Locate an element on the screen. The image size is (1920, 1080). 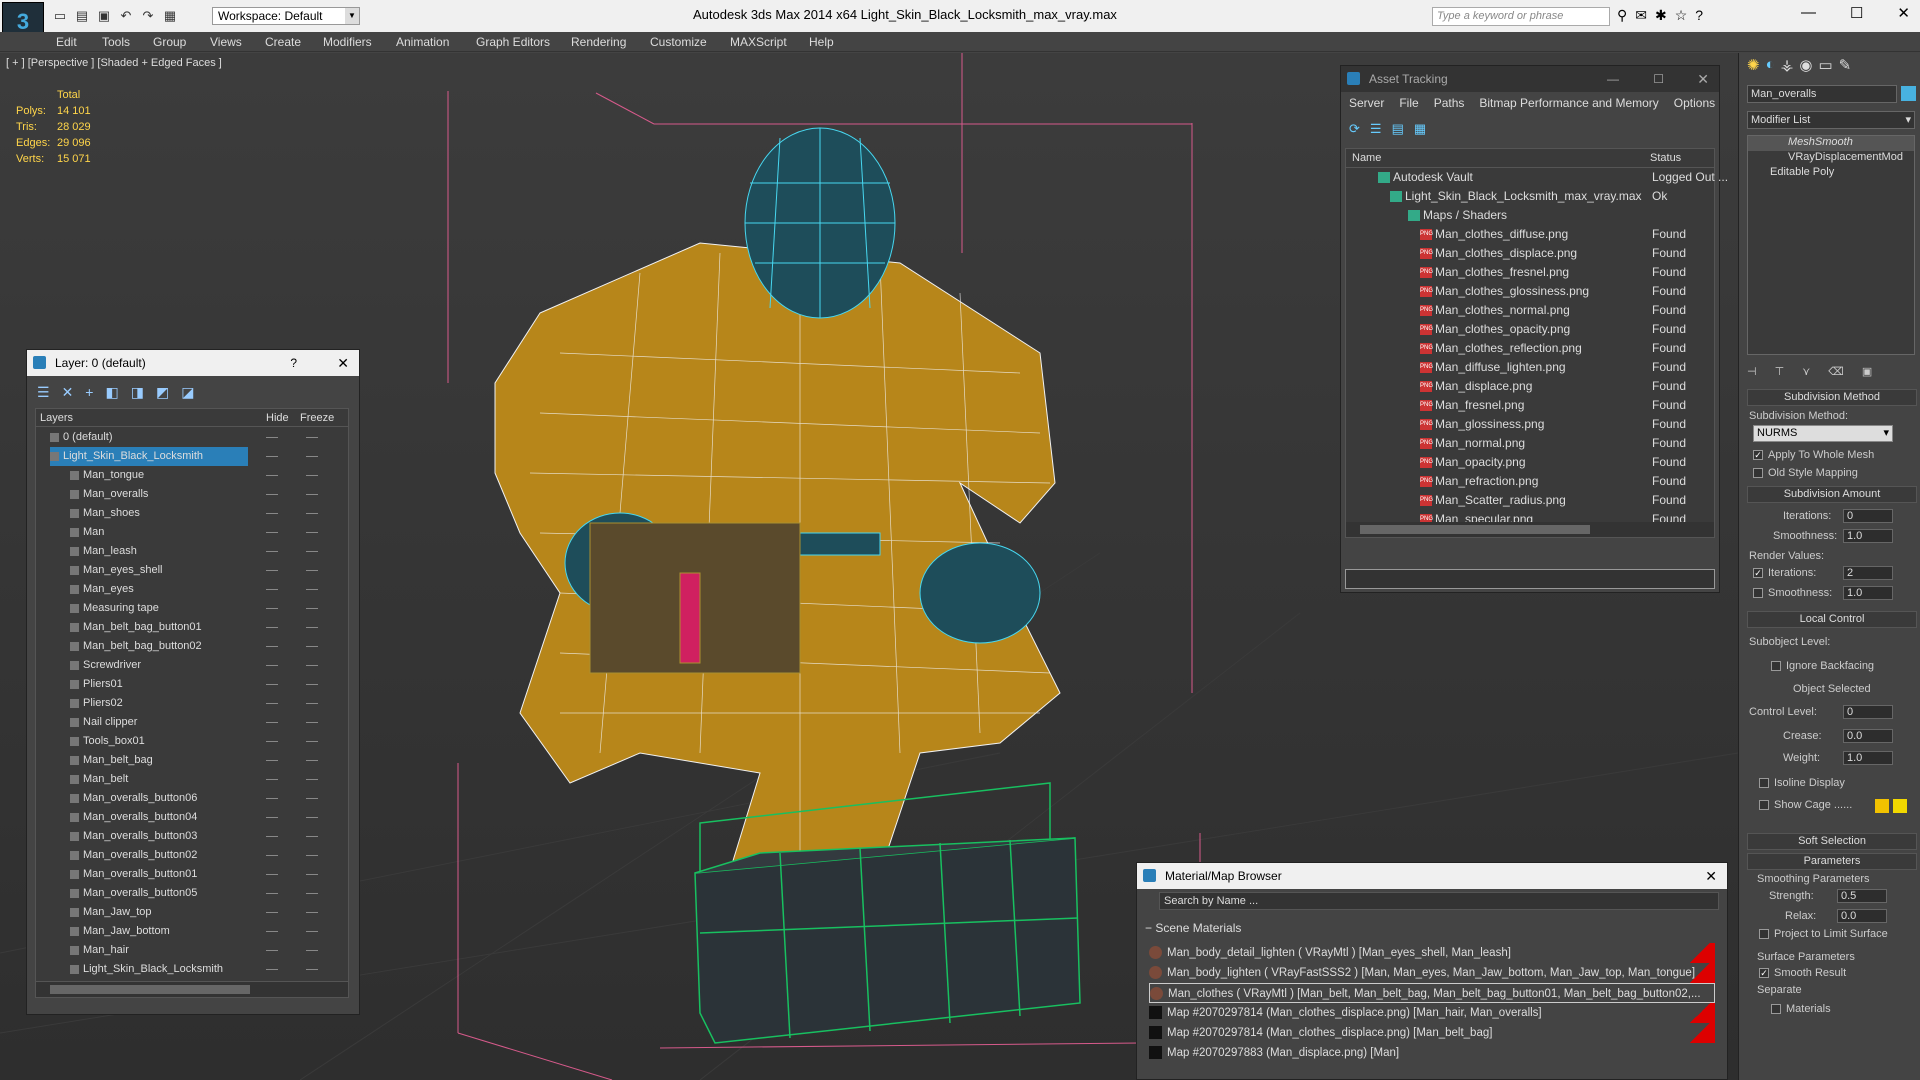
layer-row: Man_belt is located at coordinates (210, 779).